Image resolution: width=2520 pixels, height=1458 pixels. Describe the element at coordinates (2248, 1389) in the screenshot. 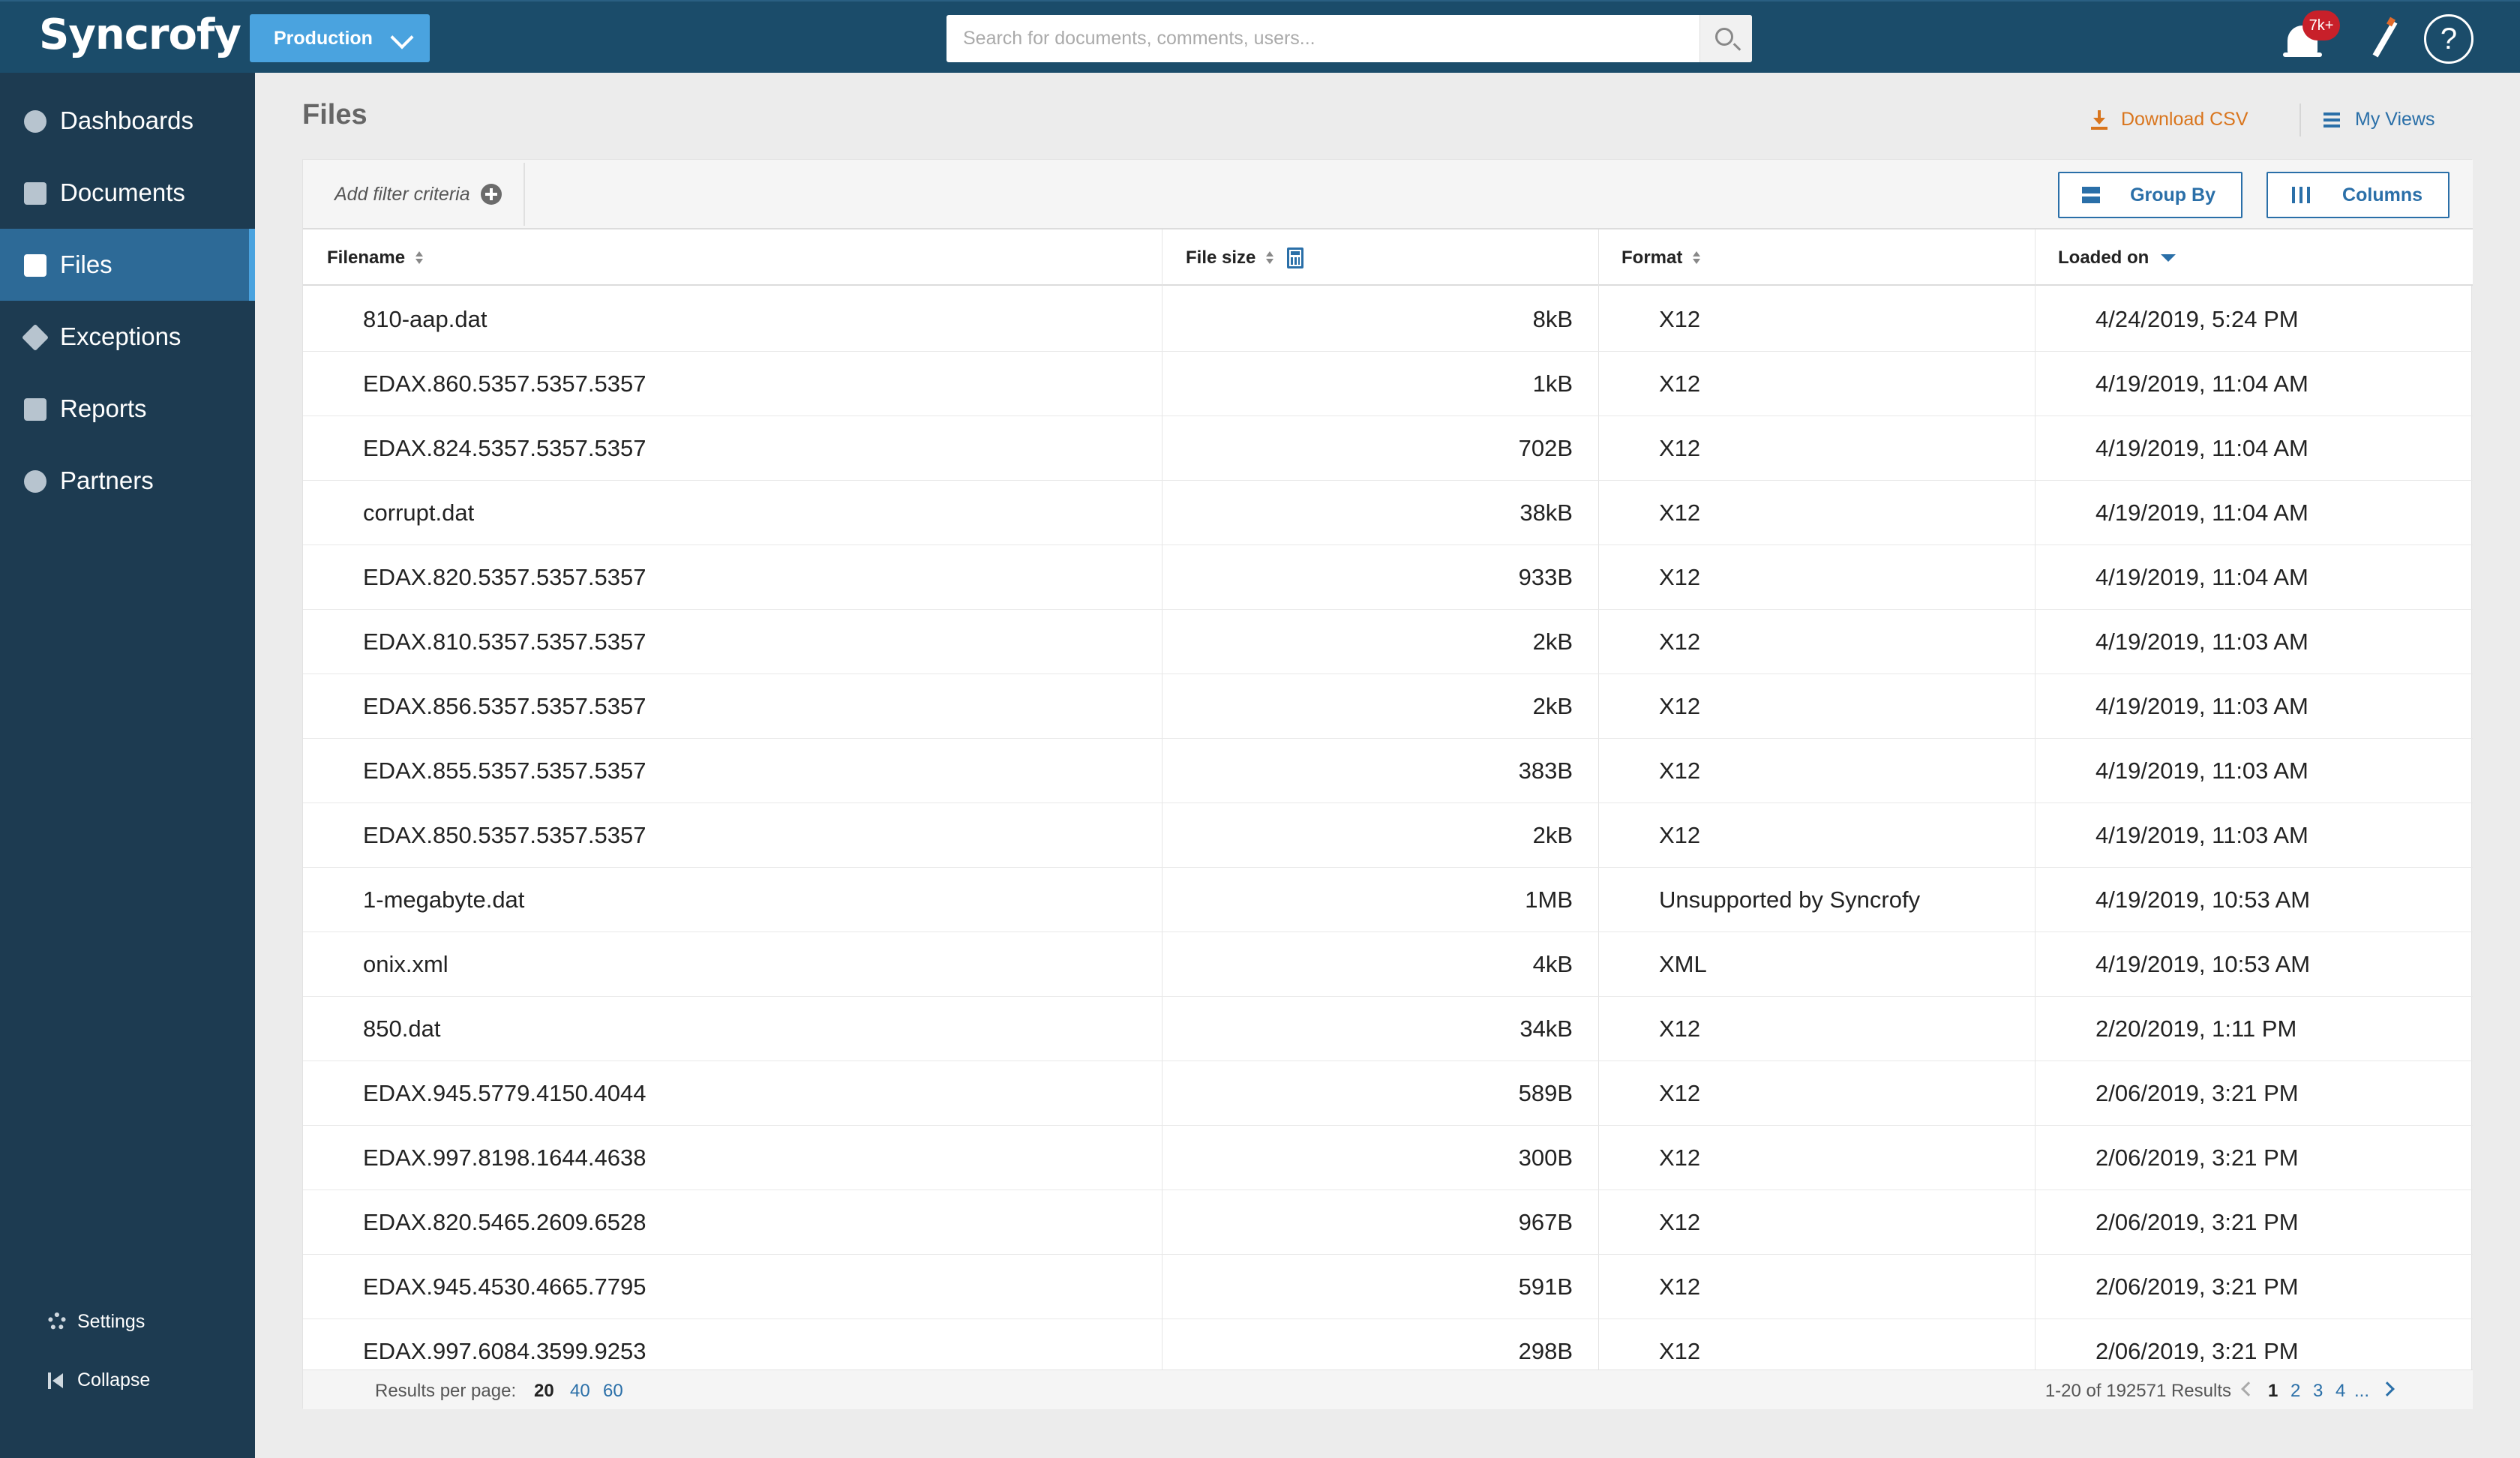

I see `previous-page-icon` at that location.